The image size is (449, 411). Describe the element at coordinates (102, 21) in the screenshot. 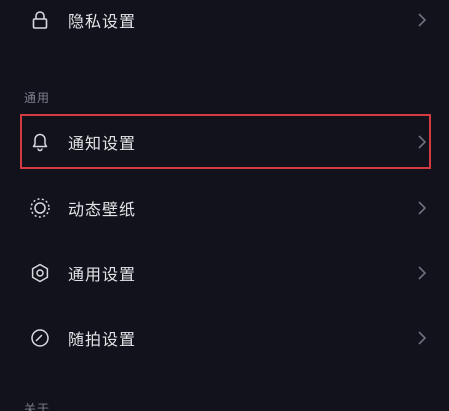

I see `privacy-settings-label: 隐私设置` at that location.